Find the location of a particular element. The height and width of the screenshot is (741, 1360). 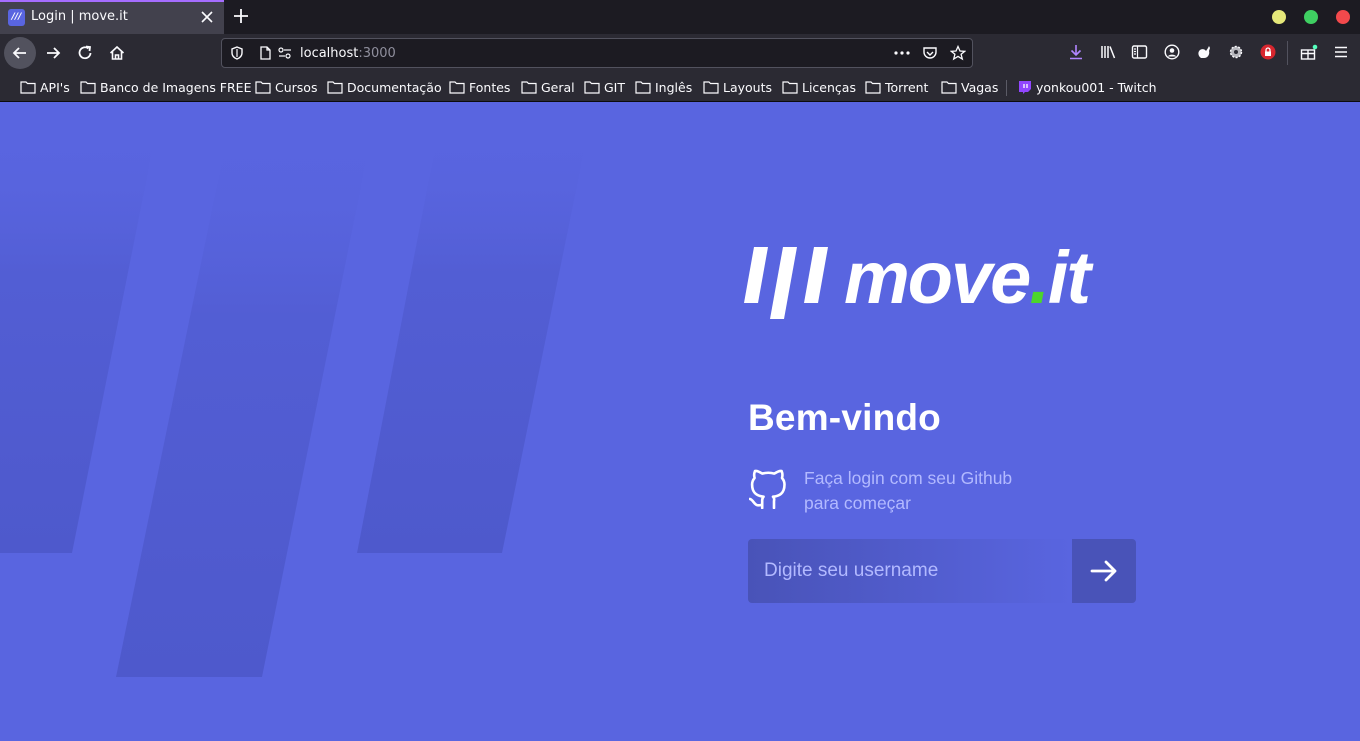

bookmark-folder-licencas: Licenças is located at coordinates (819, 87).